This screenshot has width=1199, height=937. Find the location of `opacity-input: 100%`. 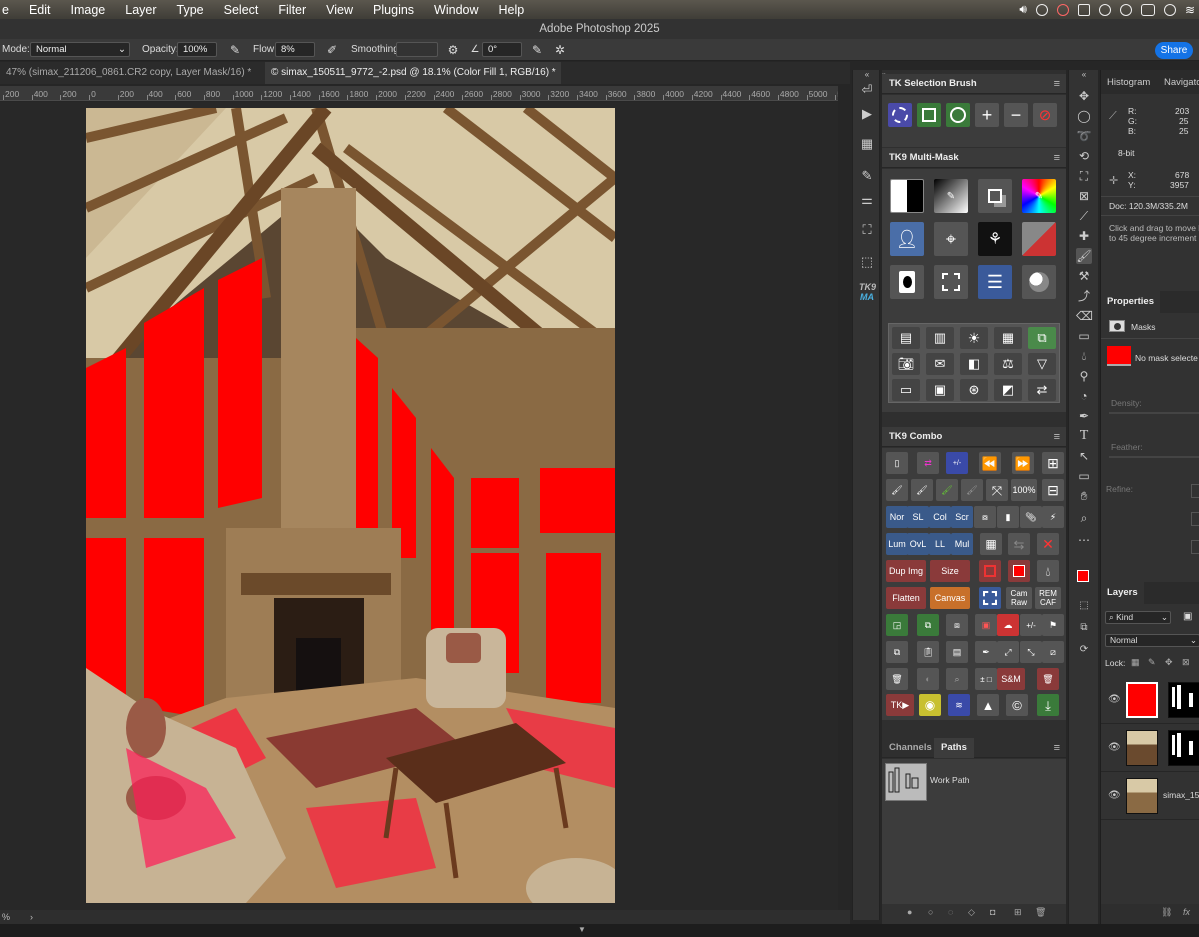

opacity-input: 100% is located at coordinates (197, 49).